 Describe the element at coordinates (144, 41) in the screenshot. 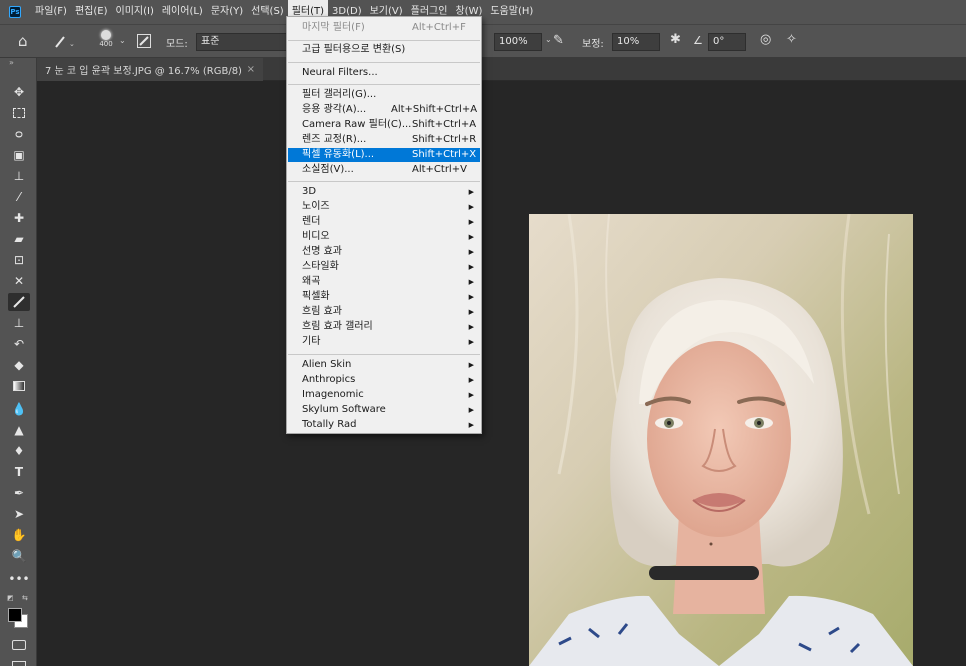

I see `brush-settings-icon` at that location.